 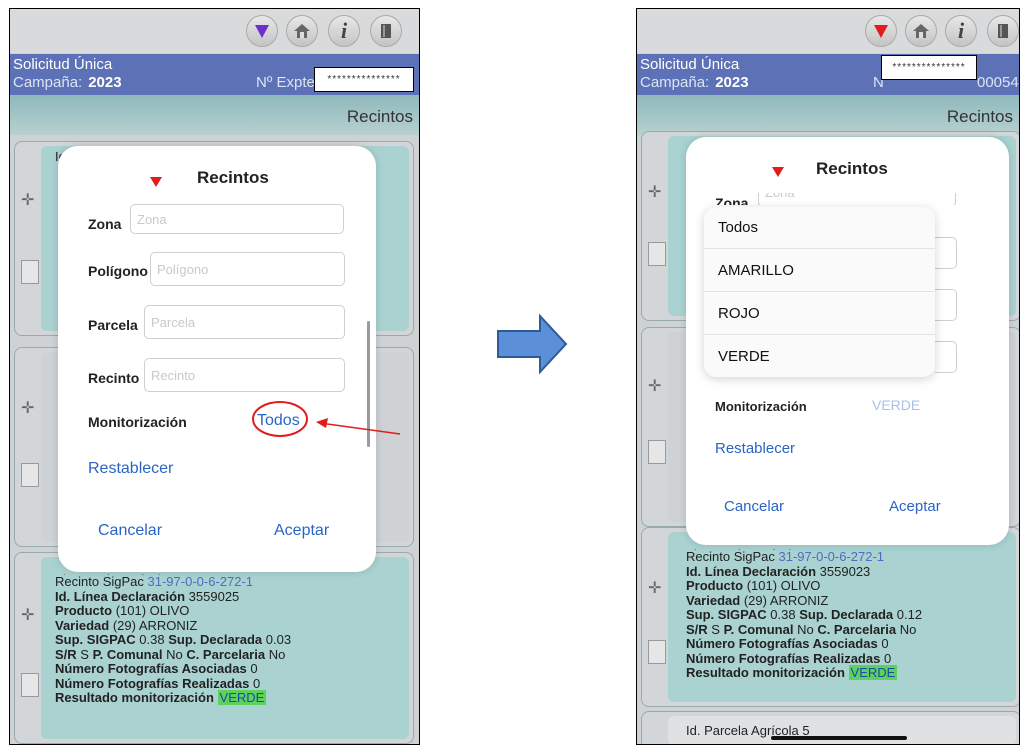 What do you see at coordinates (801, 629) in the screenshot?
I see `record-flags: S/R S P. Comunal No C. Parcelaria No` at bounding box center [801, 629].